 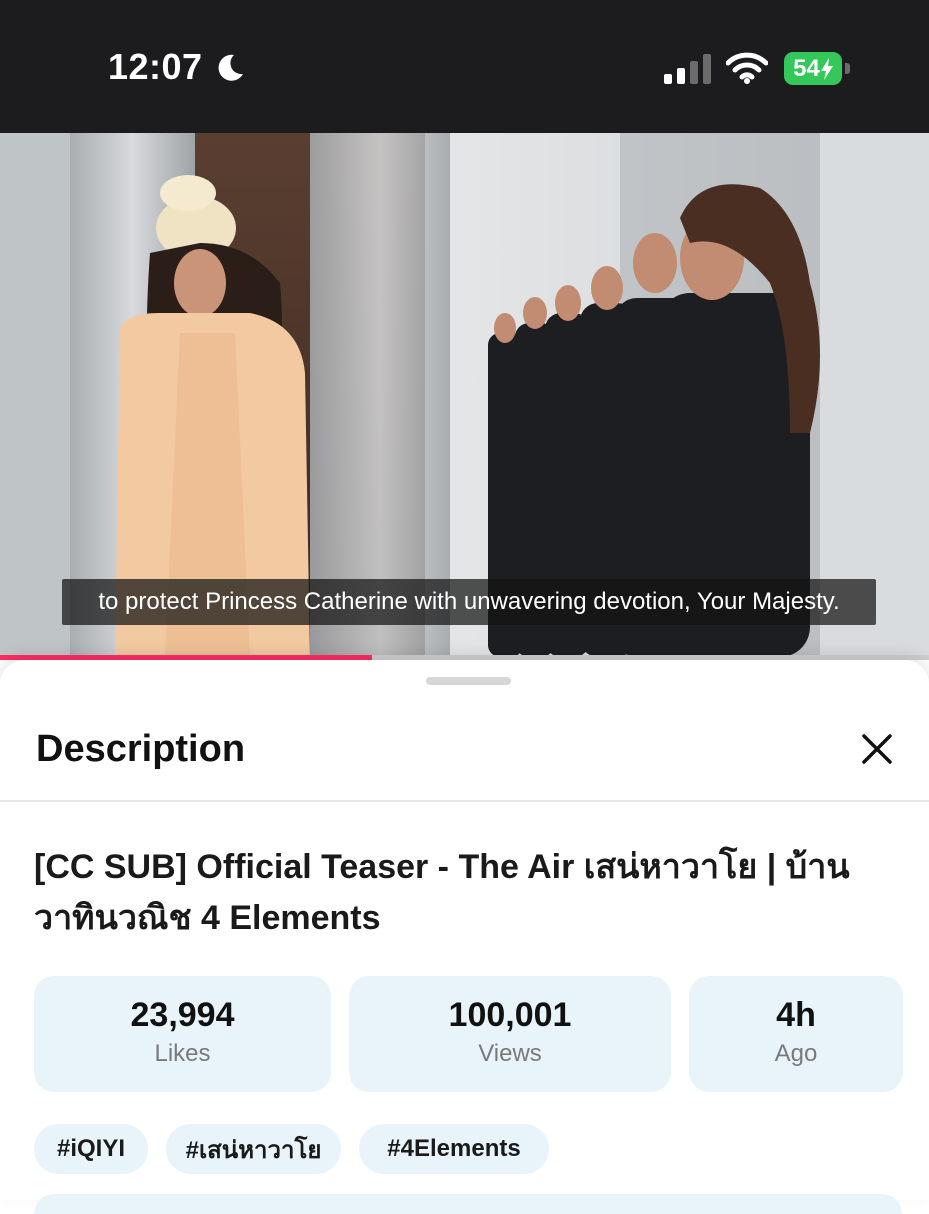 What do you see at coordinates (510, 1015) in the screenshot?
I see `stat-value: 100,001` at bounding box center [510, 1015].